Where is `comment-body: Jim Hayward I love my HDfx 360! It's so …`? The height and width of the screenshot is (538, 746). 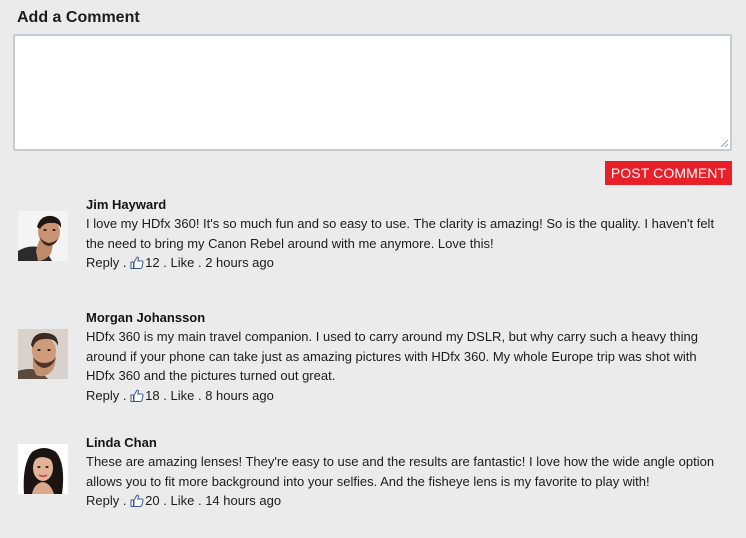 comment-body: Jim Hayward I love my HDfx 360! It's so … is located at coordinates (406, 234).